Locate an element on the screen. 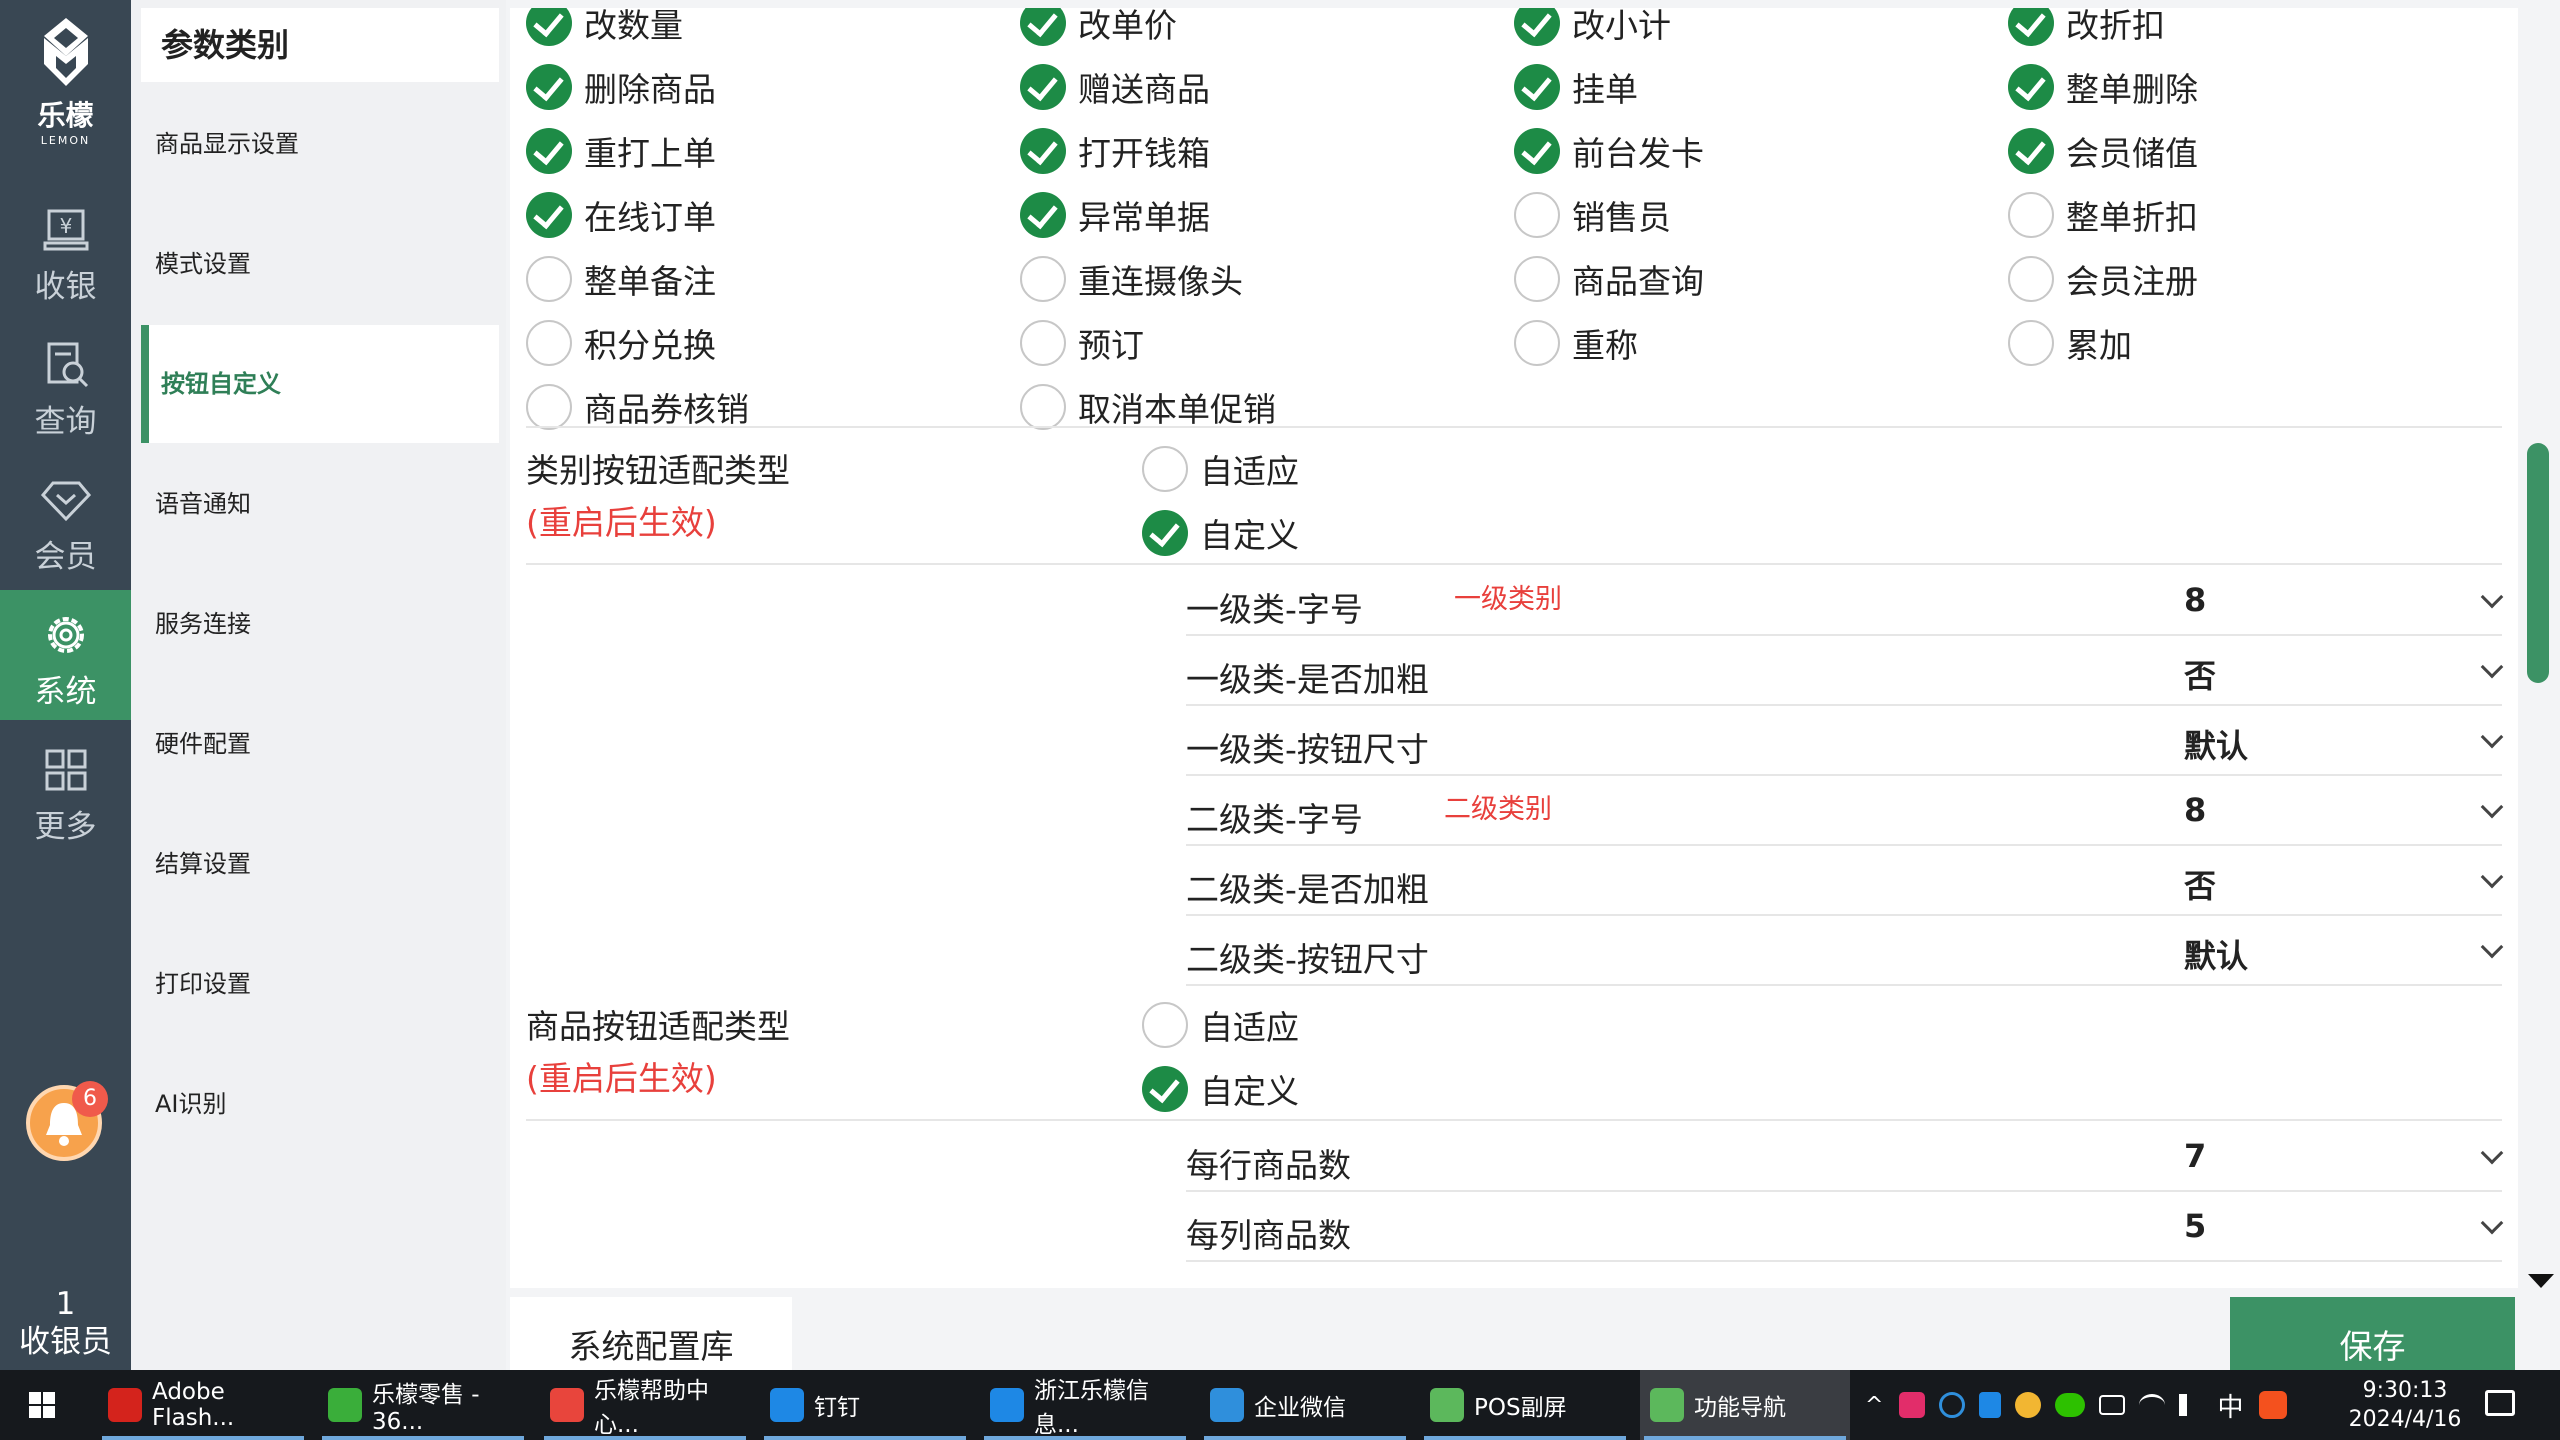  system-config-library-tab: 系统配置库 is located at coordinates (651, 1333).